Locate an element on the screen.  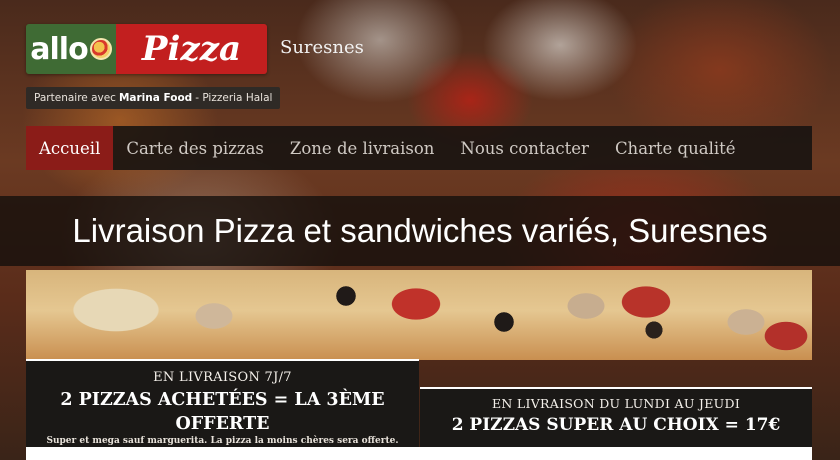
promo-right-offer: 2 PIZZAS SUPER AU CHOIX = 17€ is located at coordinates (616, 425).